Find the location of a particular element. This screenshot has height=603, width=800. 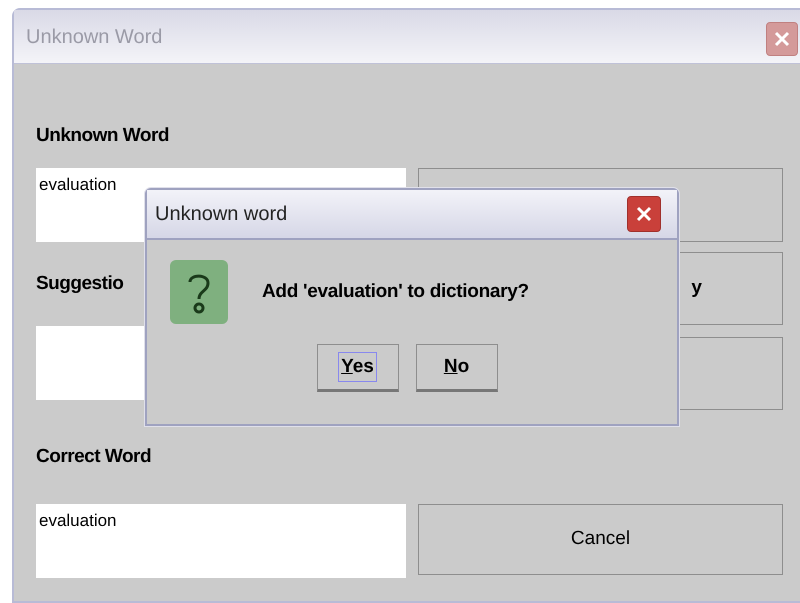

field-label: Correct Word is located at coordinates (94, 456).